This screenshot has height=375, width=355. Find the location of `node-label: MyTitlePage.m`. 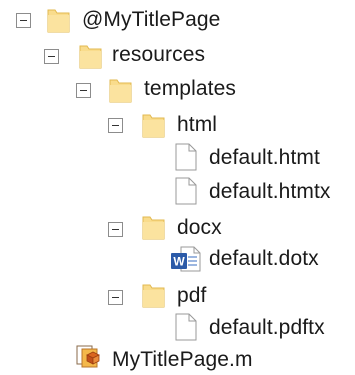

node-label: MyTitlePage.m is located at coordinates (182, 359).